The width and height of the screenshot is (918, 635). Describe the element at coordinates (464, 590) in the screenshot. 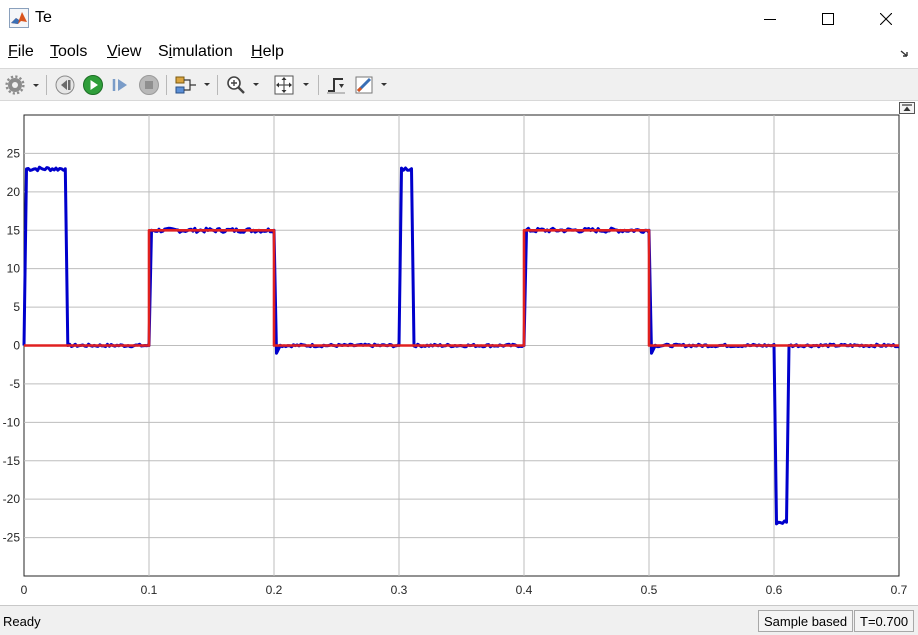

I see `x-tick-labels: 0 0.1 0.2 0.3 0.4 0.5 0.6 0.7` at that location.